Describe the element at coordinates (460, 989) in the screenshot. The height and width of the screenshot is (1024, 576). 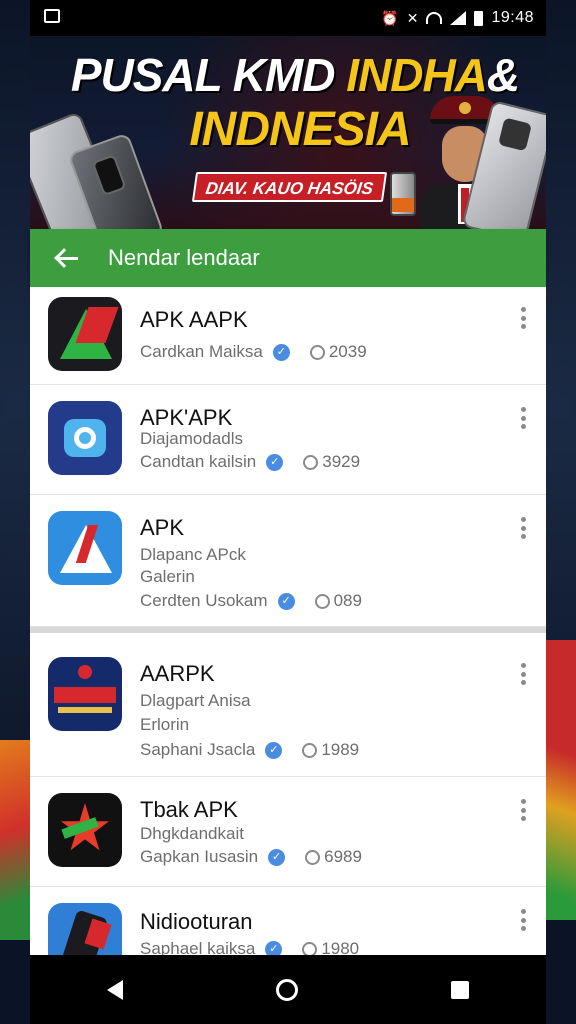
I see `nav-recents-icon` at that location.